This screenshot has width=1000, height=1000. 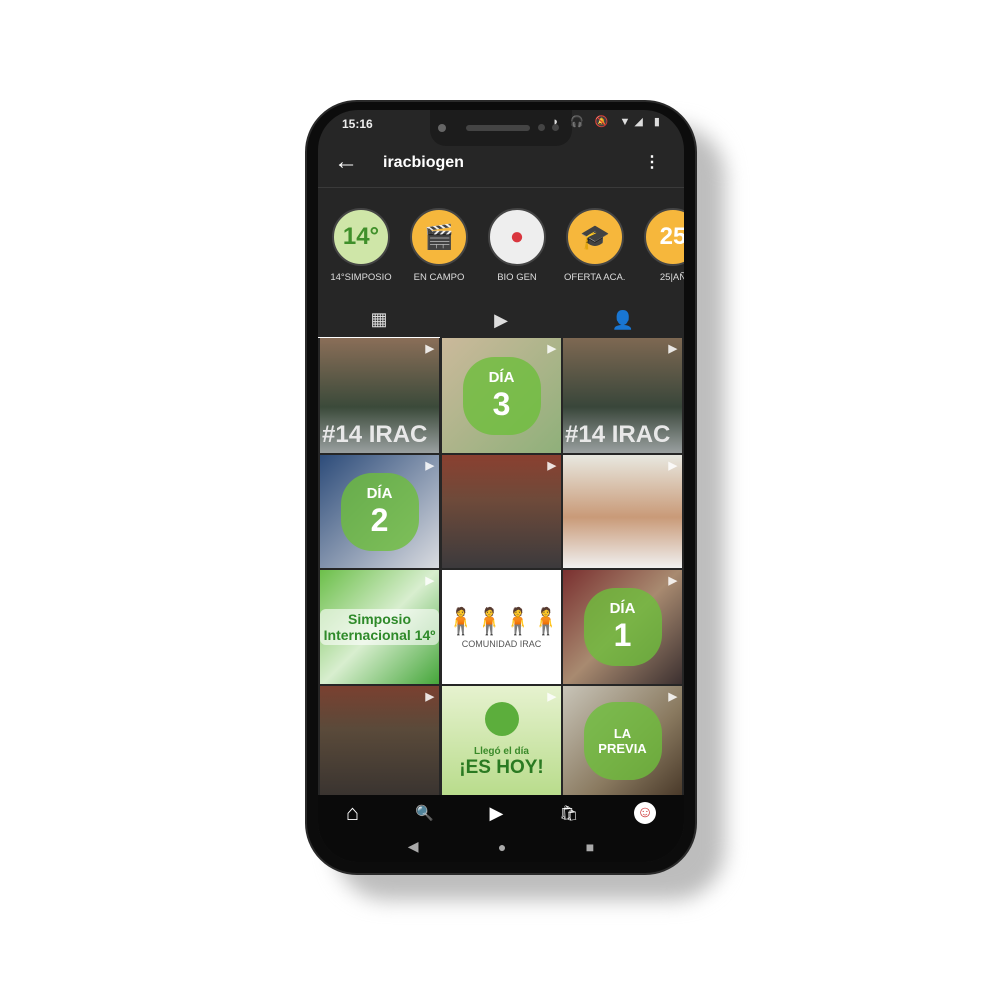 I want to click on highlight-icon: 25, so click(x=671, y=236).